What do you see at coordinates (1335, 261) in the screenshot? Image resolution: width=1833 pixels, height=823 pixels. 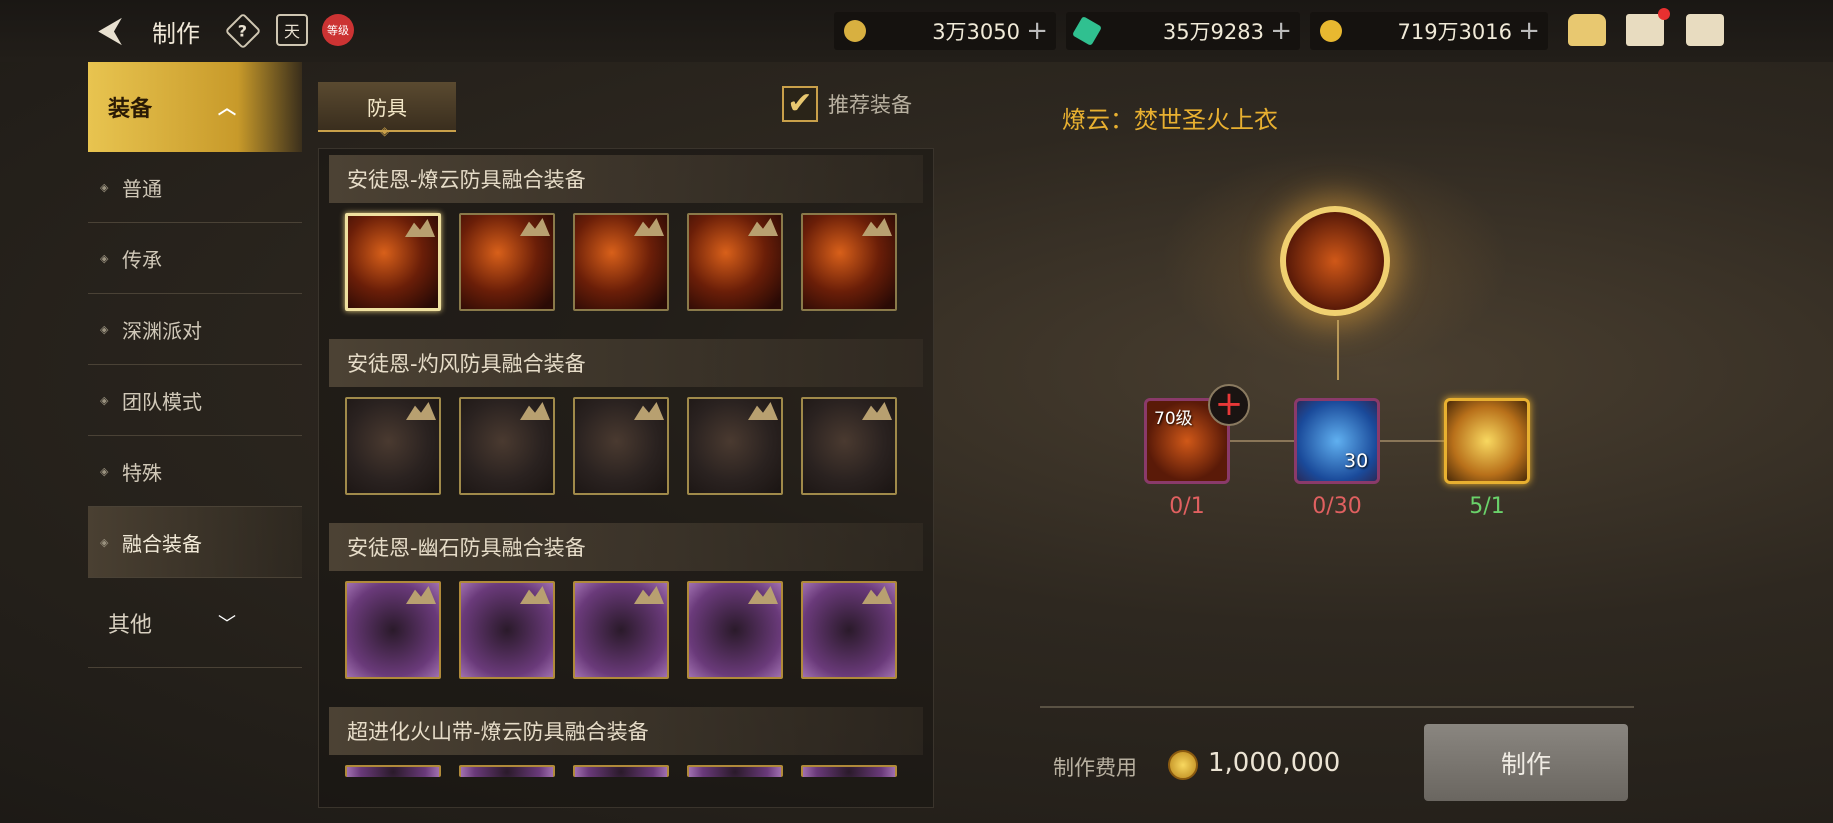 I see `result-item-icon` at bounding box center [1335, 261].